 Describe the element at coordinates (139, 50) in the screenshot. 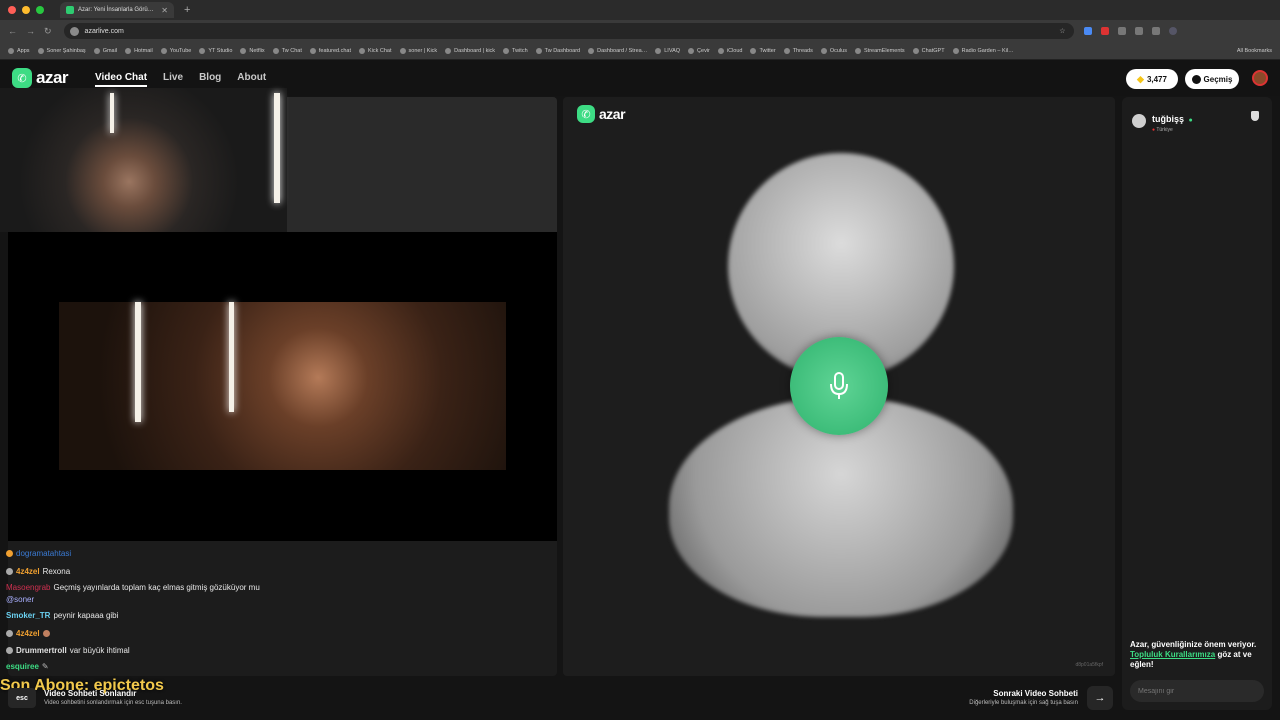

I see `bookmark-item: Hotmail` at that location.